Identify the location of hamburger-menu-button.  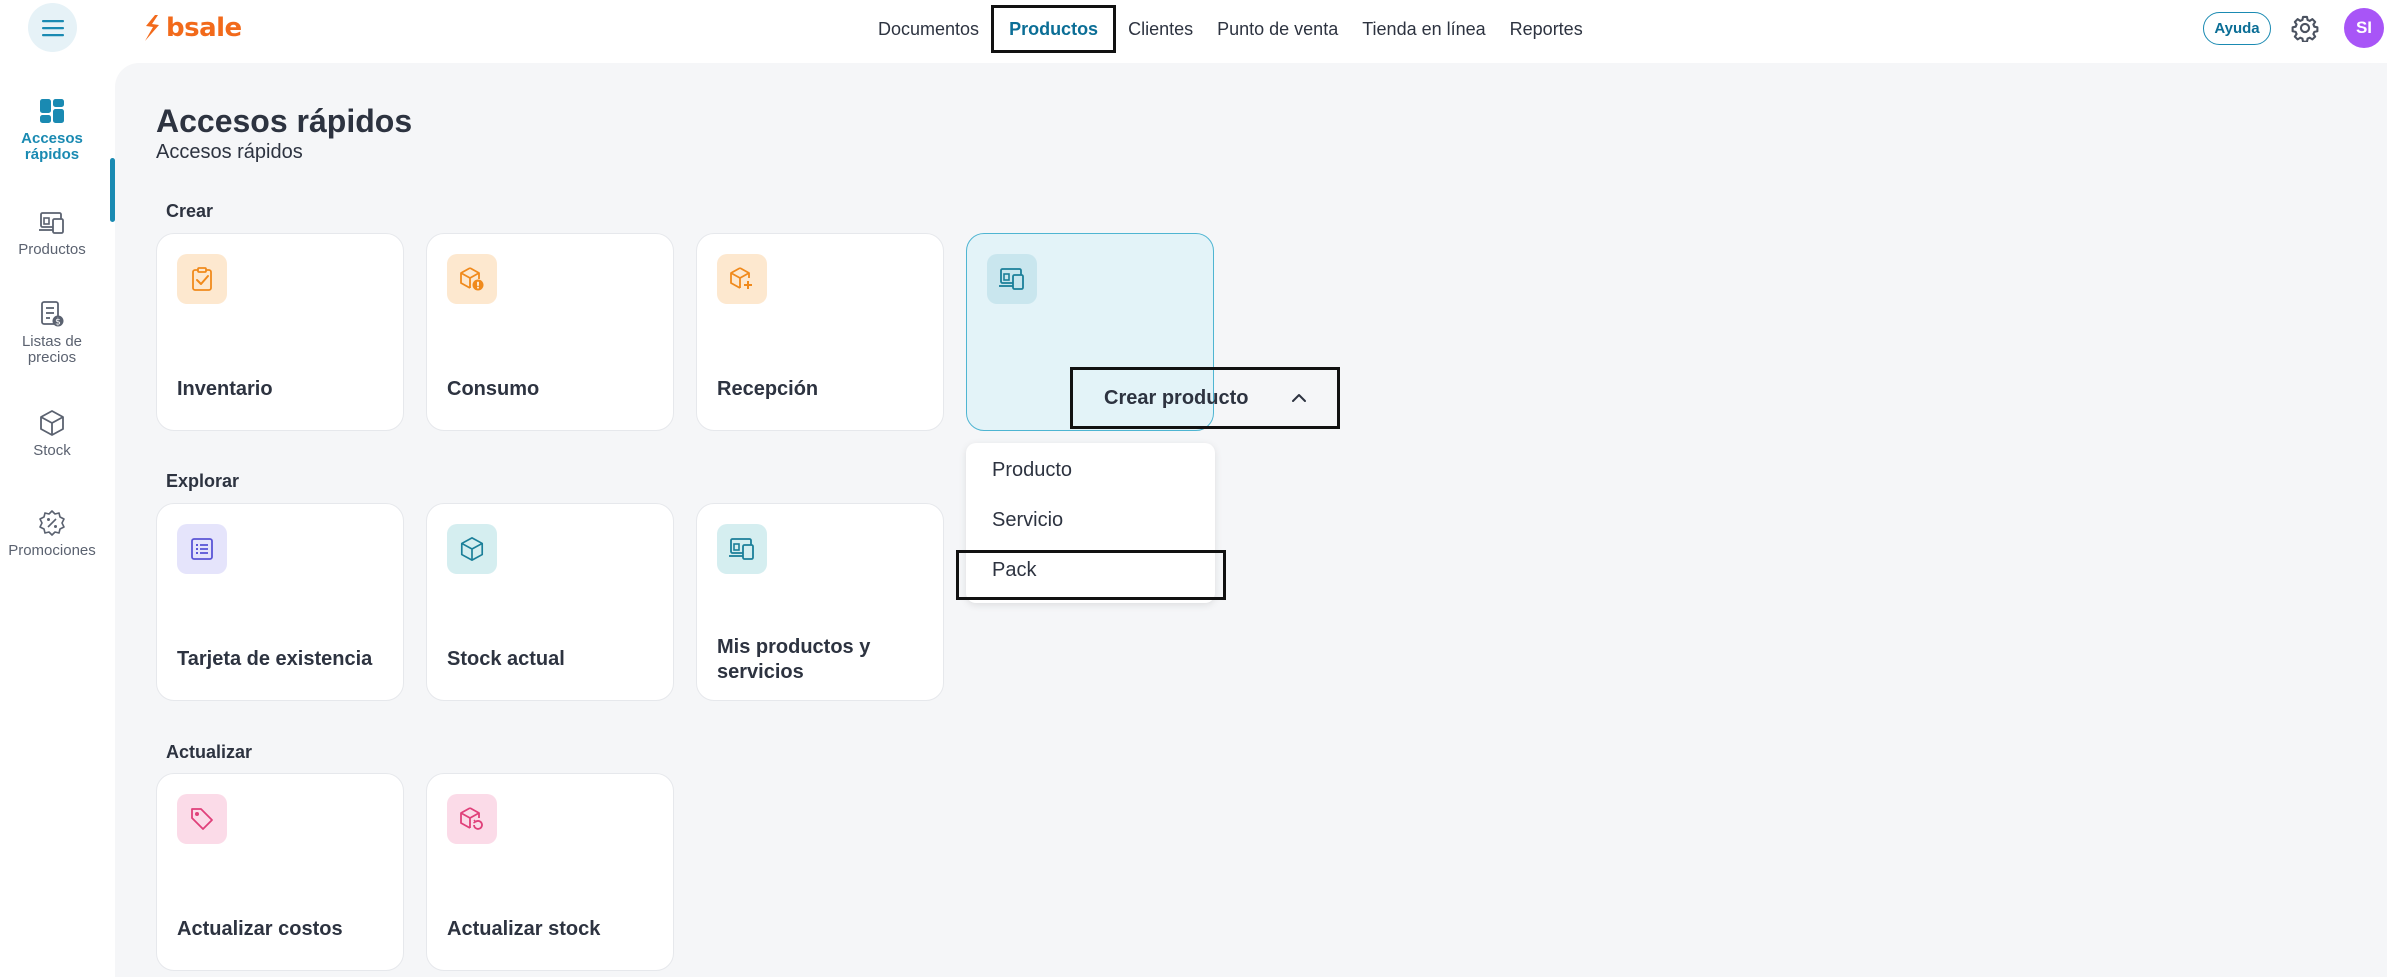
(52, 27).